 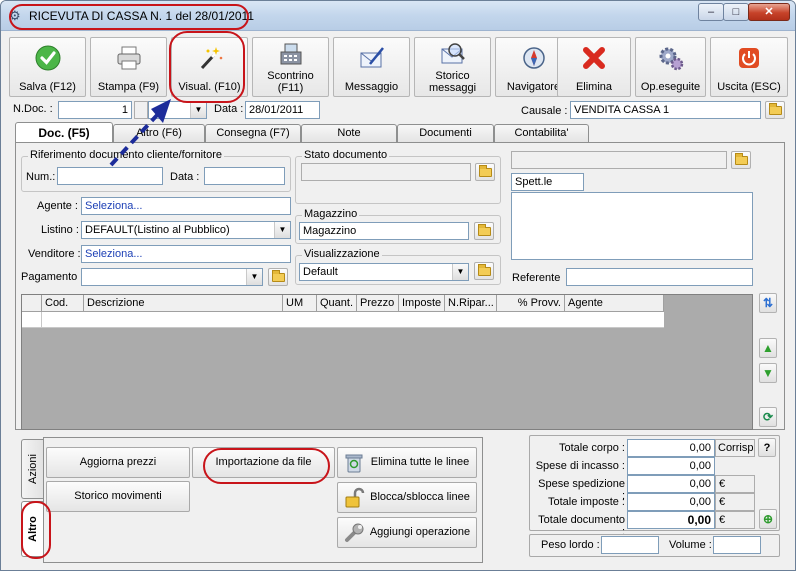 What do you see at coordinates (671, 484) in the screenshot?
I see `spese-spedizione-input: 0,00` at bounding box center [671, 484].